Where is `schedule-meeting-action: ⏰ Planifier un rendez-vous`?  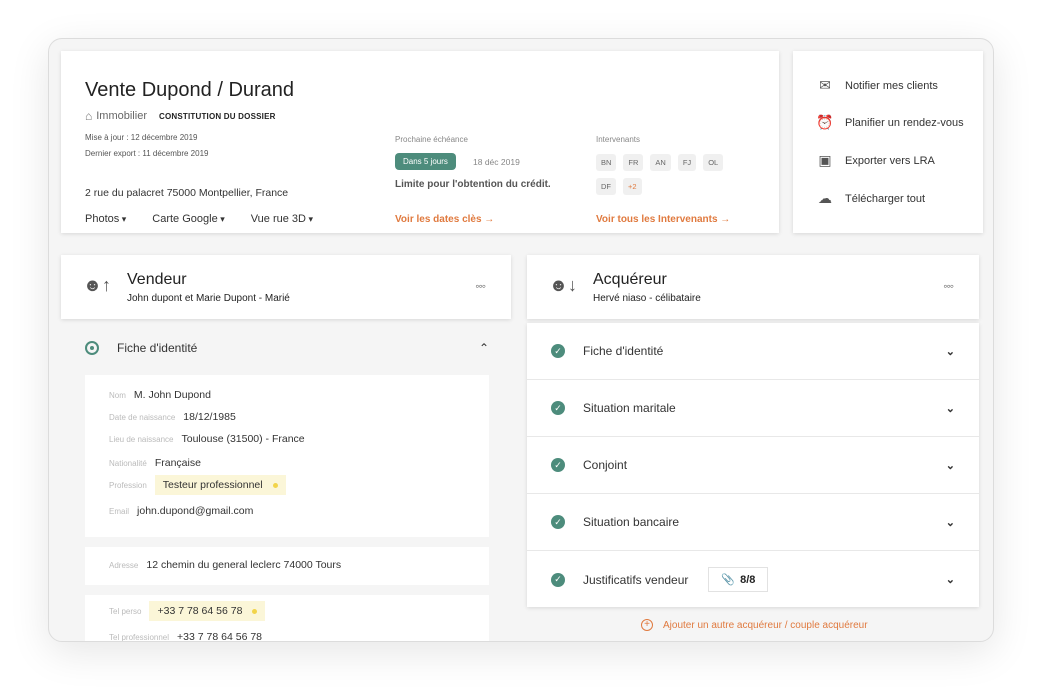
schedule-meeting-action: ⏰ Planifier un rendez-vous is located at coordinates (889, 122).